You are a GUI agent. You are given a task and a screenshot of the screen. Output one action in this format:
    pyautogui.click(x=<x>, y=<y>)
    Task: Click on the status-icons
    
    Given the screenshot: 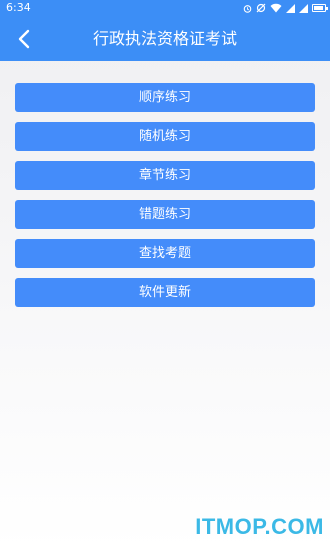 What is the action you would take?
    pyautogui.click(x=285, y=8)
    